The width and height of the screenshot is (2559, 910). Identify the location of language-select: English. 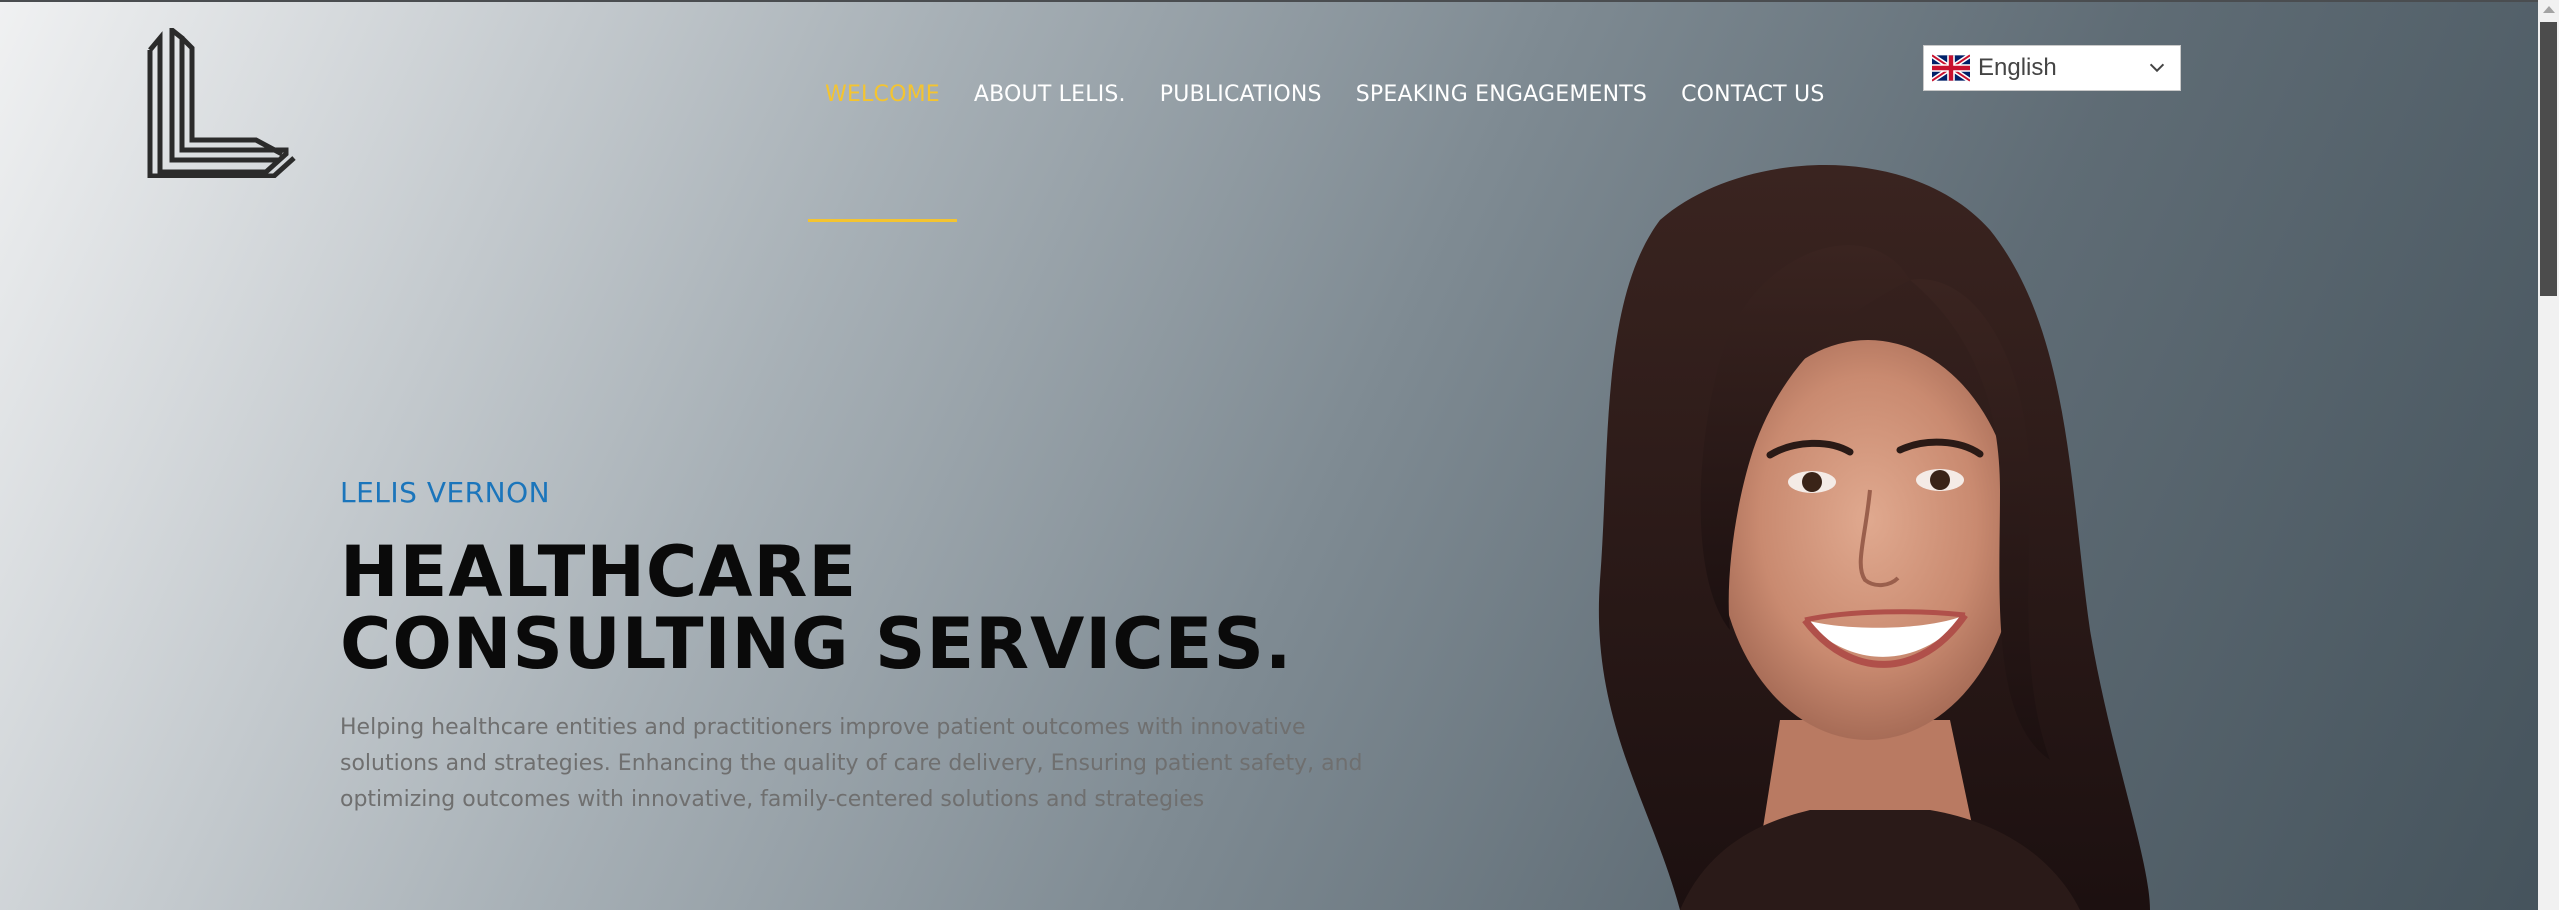
(2052, 68).